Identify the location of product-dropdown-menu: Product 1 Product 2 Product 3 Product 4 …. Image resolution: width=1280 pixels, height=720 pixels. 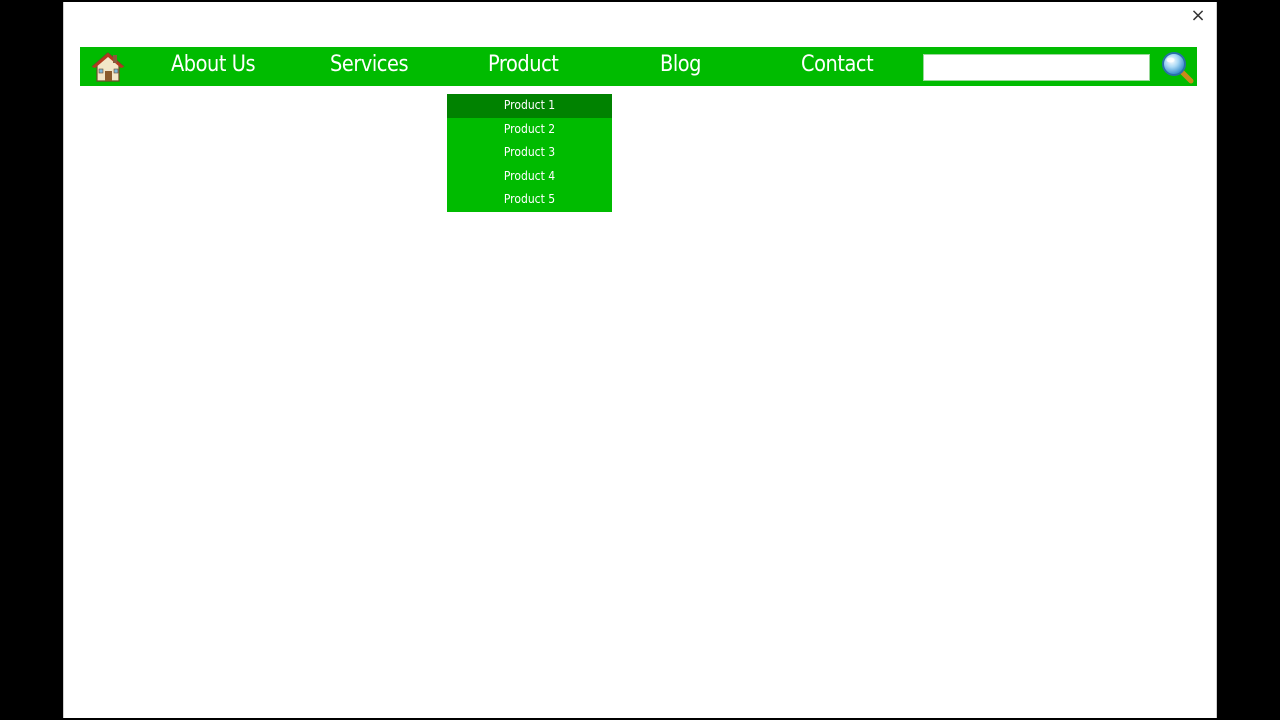
(529, 153).